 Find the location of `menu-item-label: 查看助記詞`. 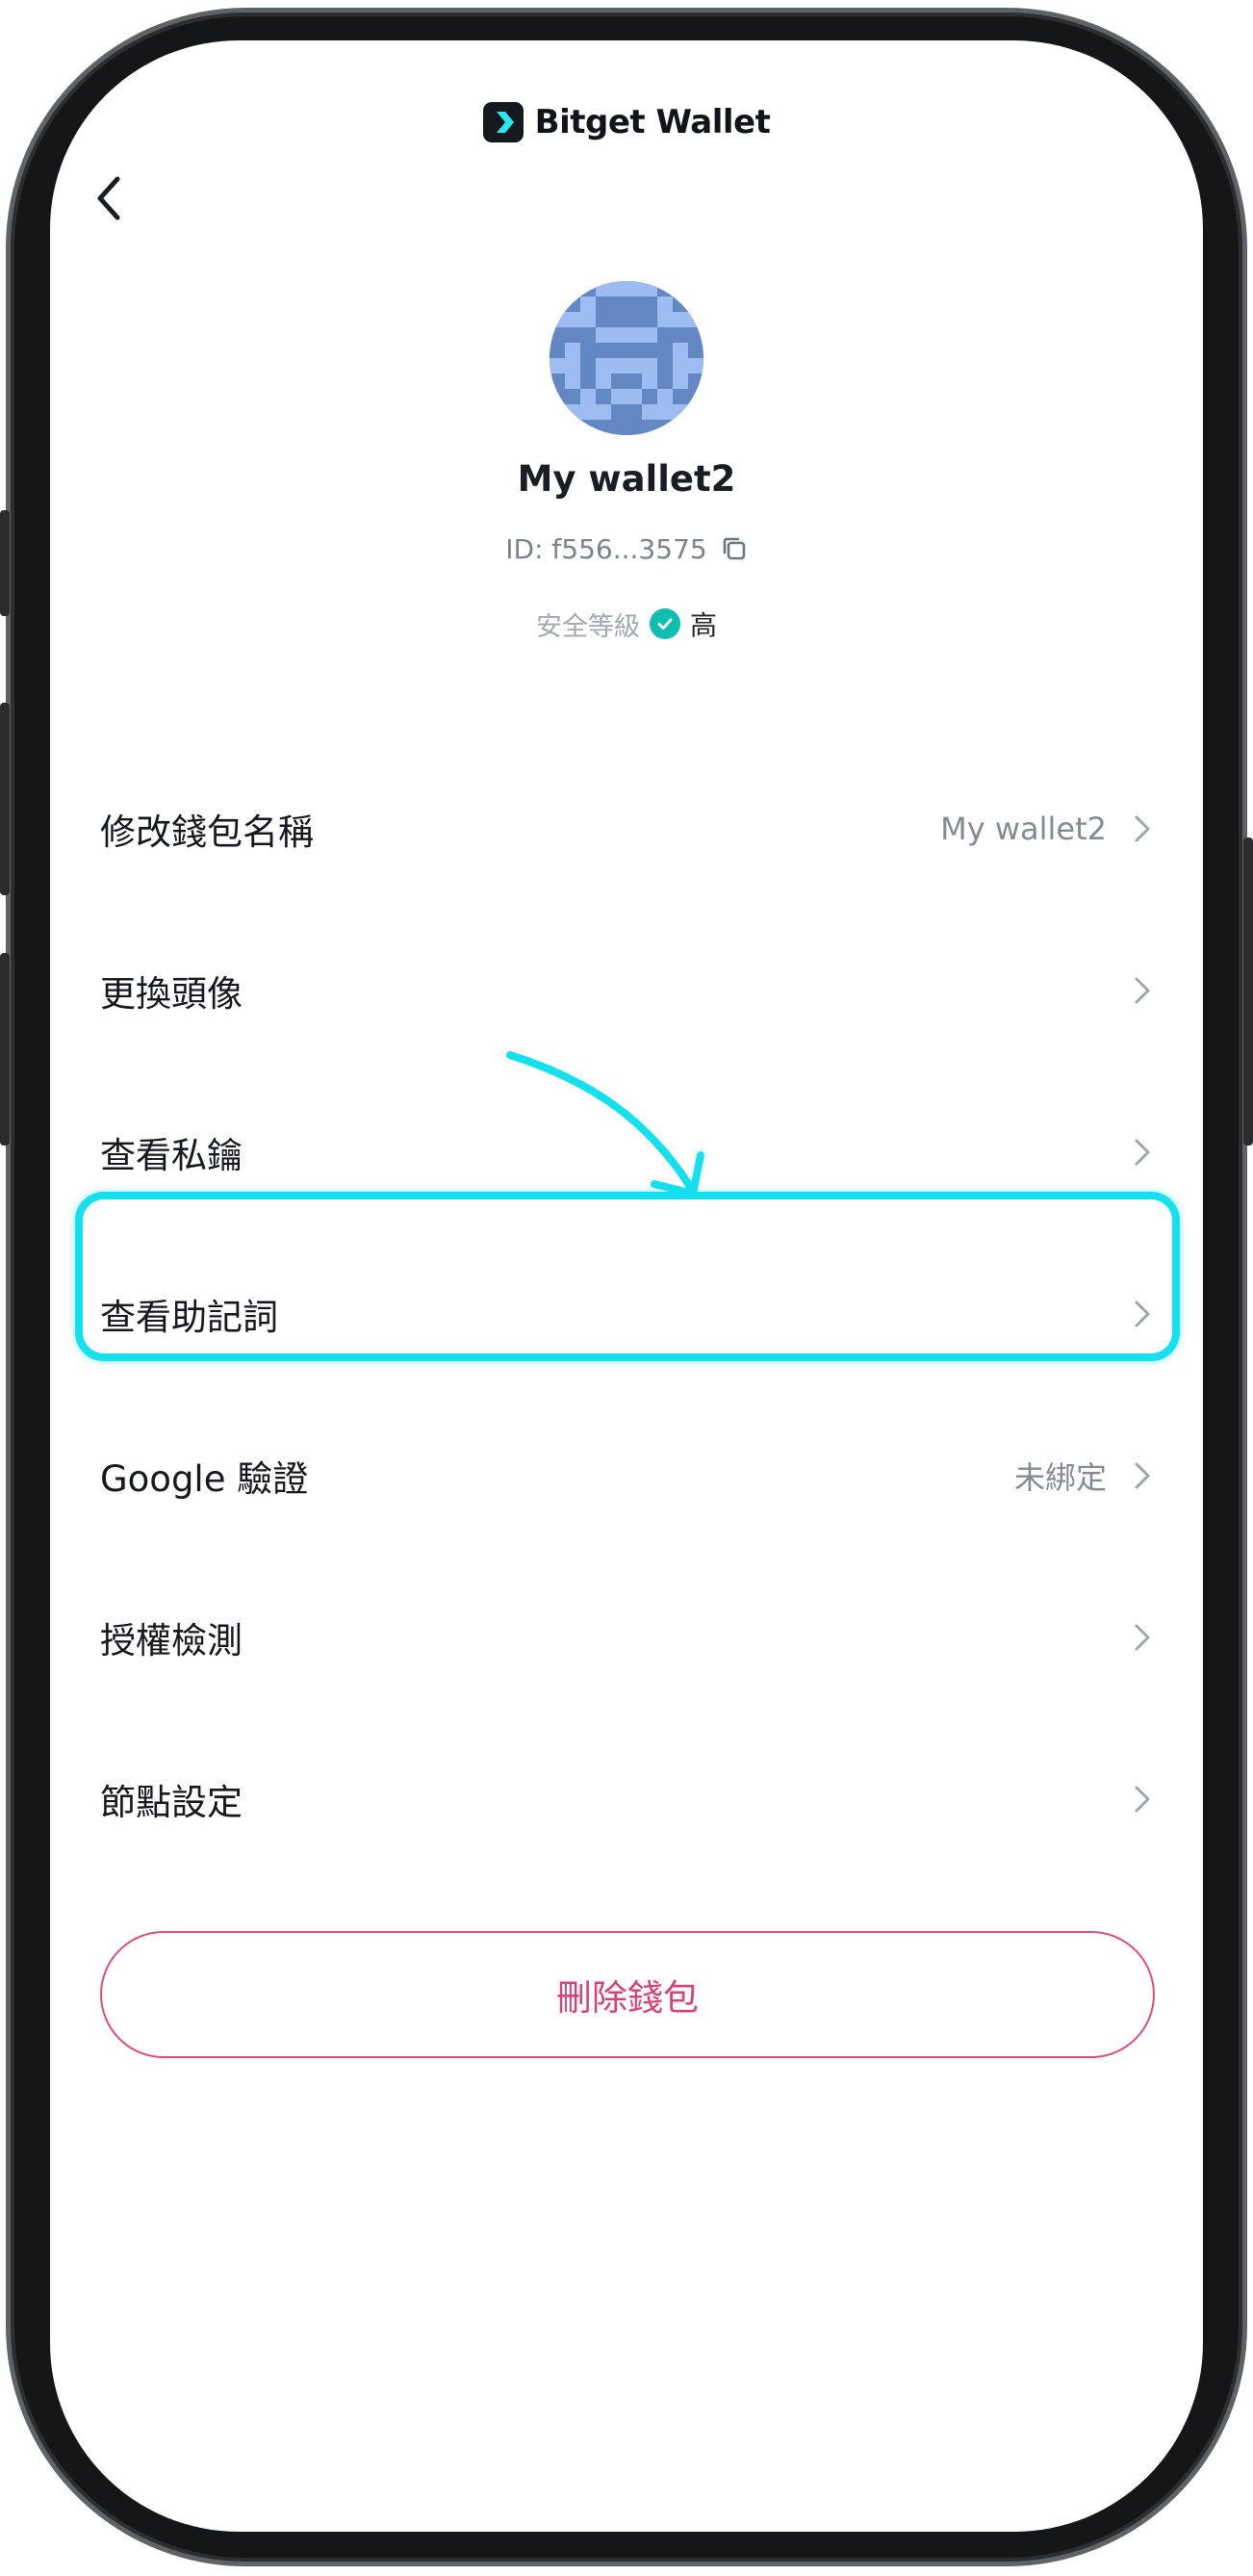

menu-item-label: 查看助記詞 is located at coordinates (189, 1318).